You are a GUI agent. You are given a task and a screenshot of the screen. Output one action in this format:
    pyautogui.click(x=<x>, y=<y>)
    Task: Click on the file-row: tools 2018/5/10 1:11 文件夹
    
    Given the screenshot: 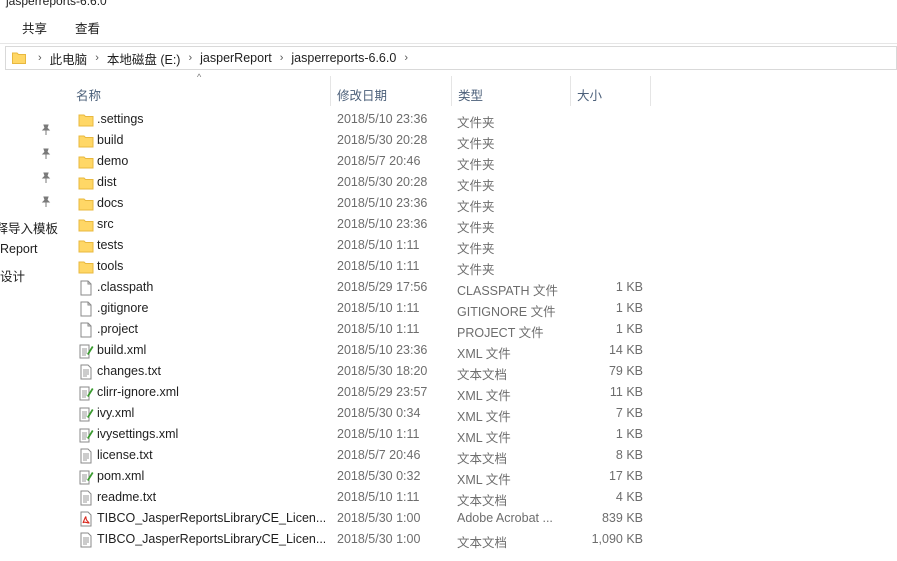 What is the action you would take?
    pyautogui.click(x=392, y=266)
    